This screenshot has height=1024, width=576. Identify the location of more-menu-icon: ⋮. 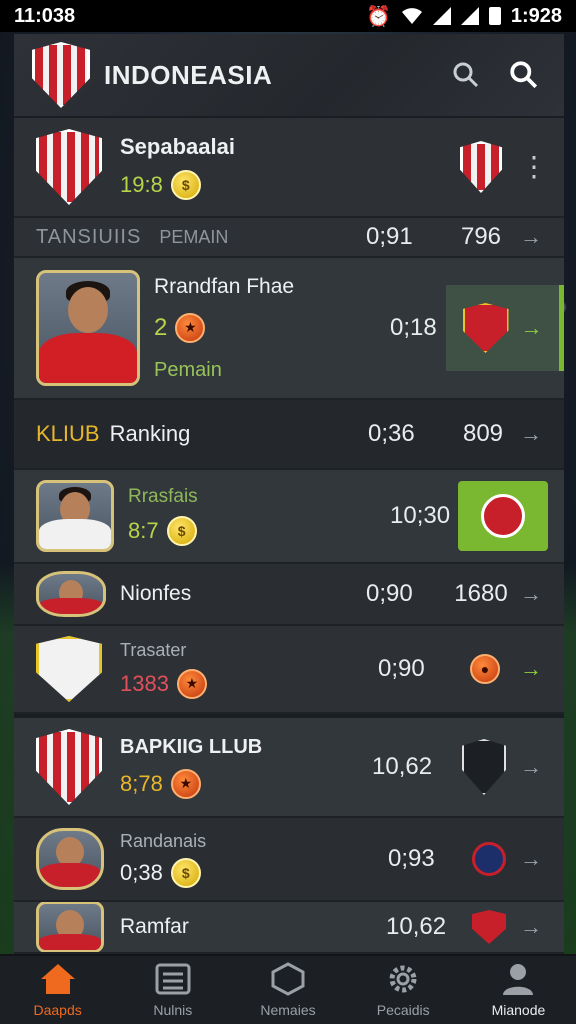
(534, 167).